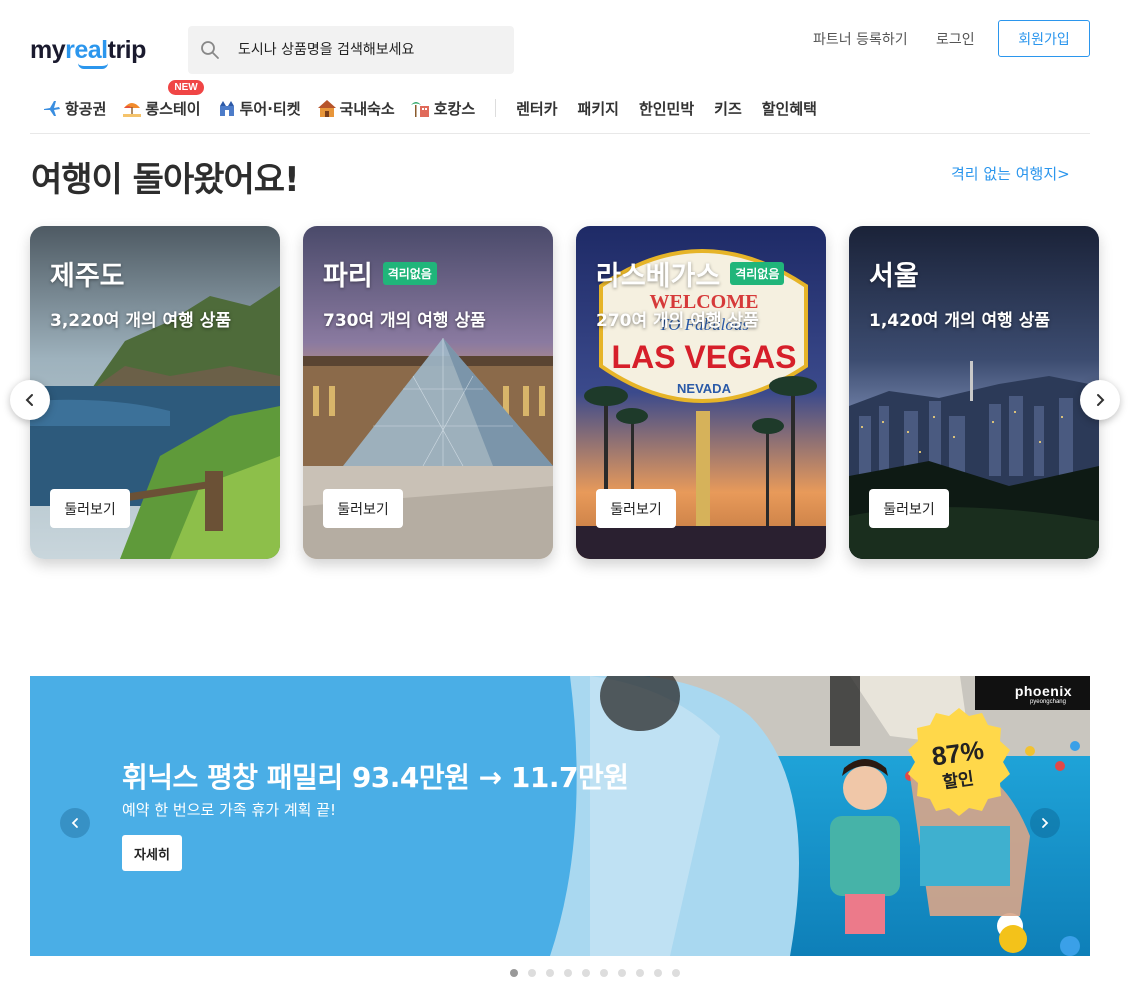 This screenshot has width=1128, height=997. Describe the element at coordinates (380, 273) in the screenshot. I see `card-title: 파리 격리없음` at that location.